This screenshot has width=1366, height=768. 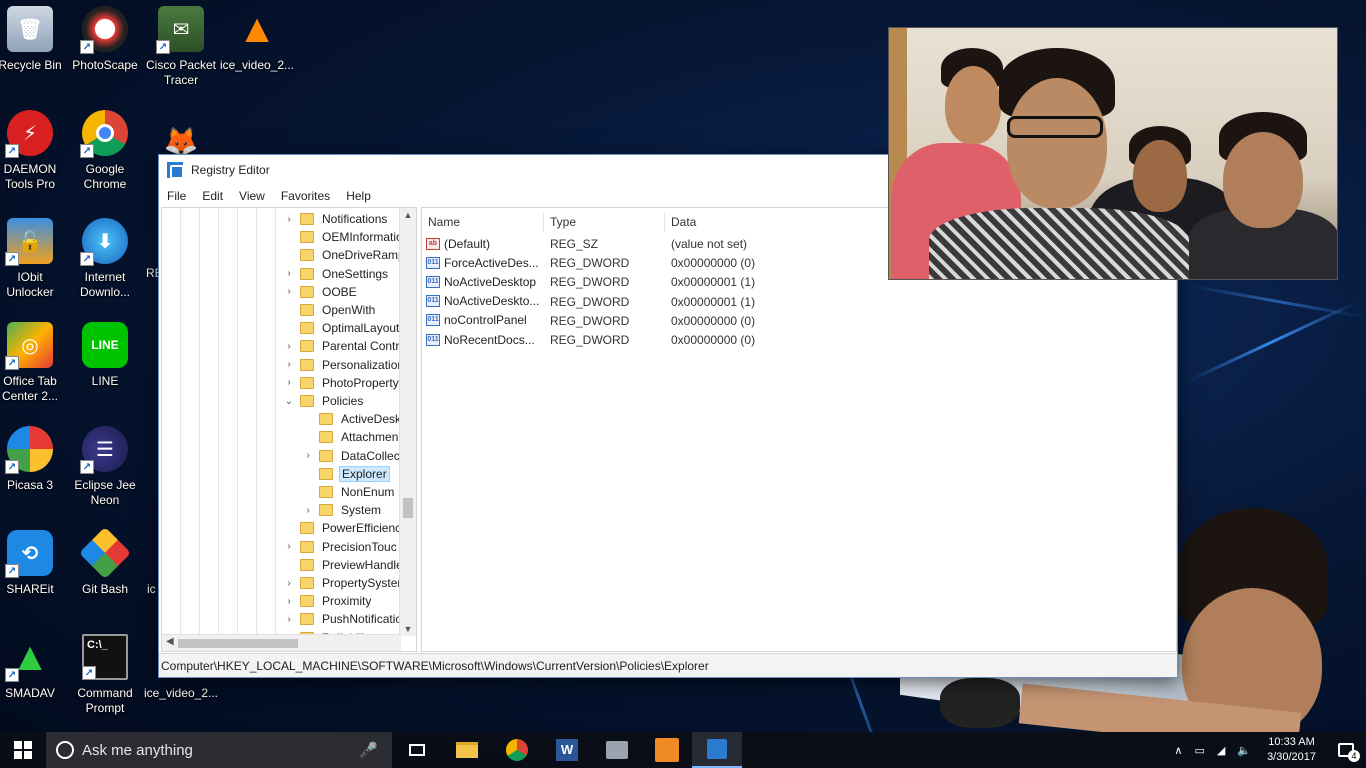 What do you see at coordinates (483, 222) in the screenshot?
I see `column-header-name: Name` at bounding box center [483, 222].